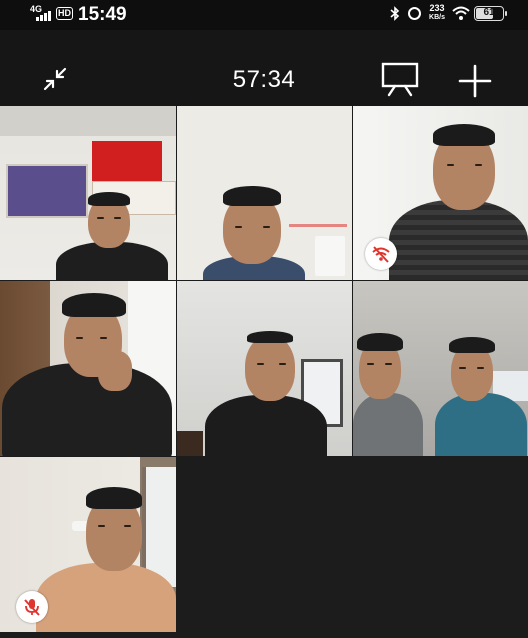  I want to click on alarm-icon, so click(414, 13).